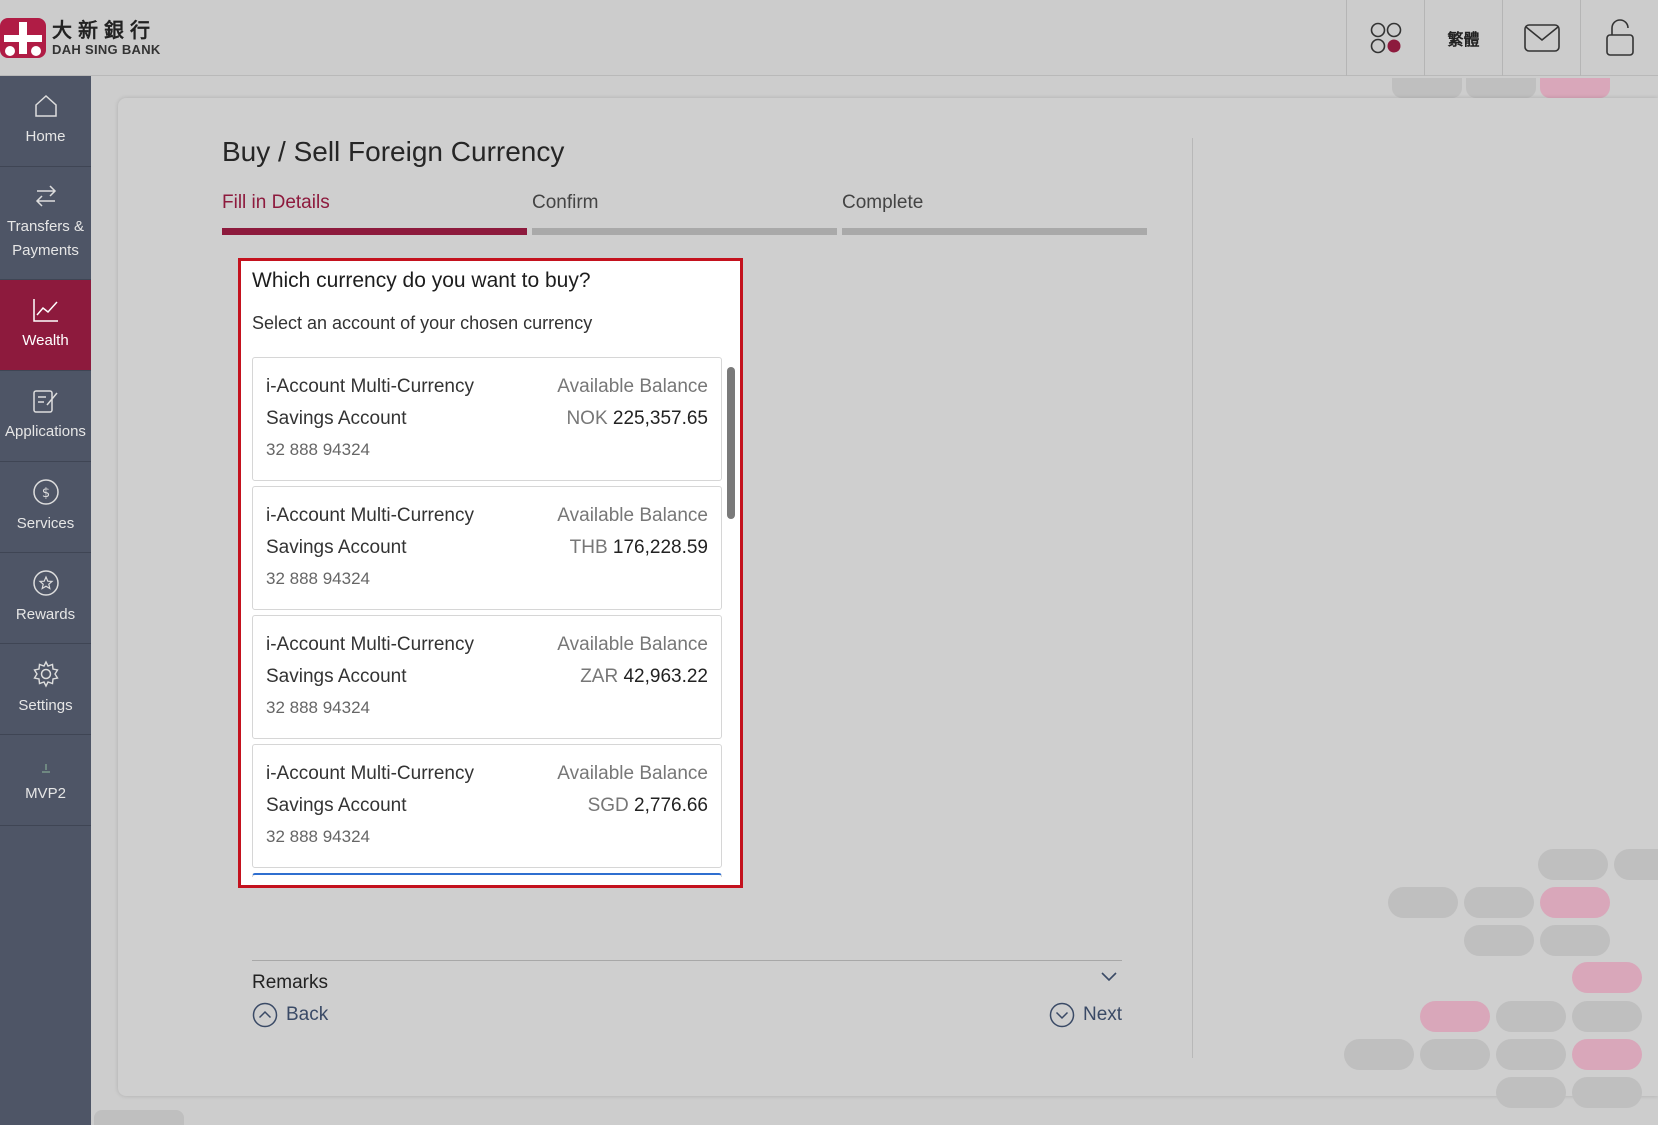 The width and height of the screenshot is (1658, 1125). I want to click on next-button: Next, so click(1085, 1015).